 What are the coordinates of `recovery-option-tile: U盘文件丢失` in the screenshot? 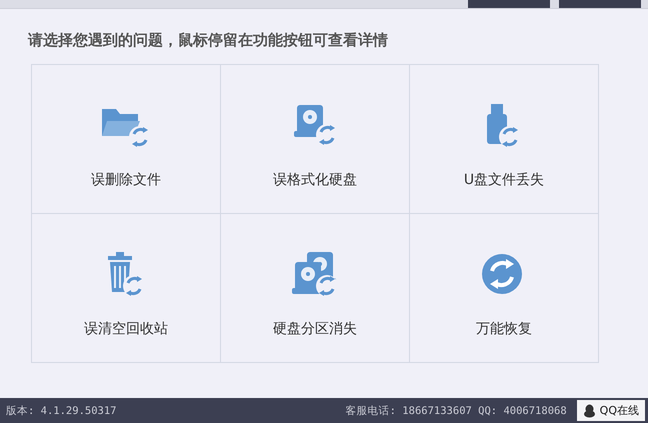 It's located at (504, 139).